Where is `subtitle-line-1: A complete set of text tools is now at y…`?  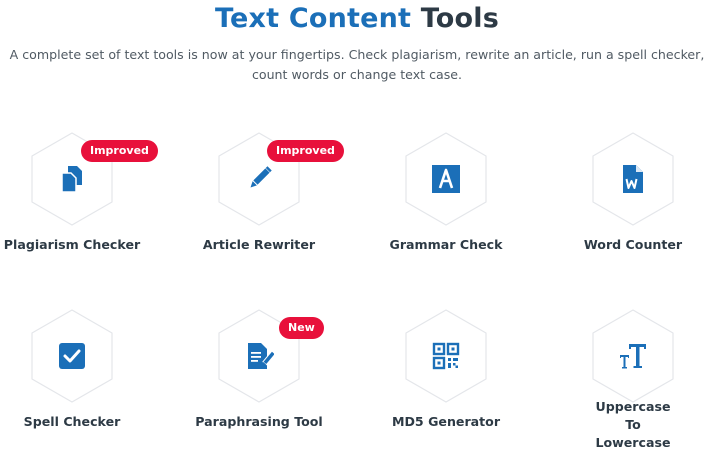
subtitle-line-1: A complete set of text tools is now at y… is located at coordinates (357, 54).